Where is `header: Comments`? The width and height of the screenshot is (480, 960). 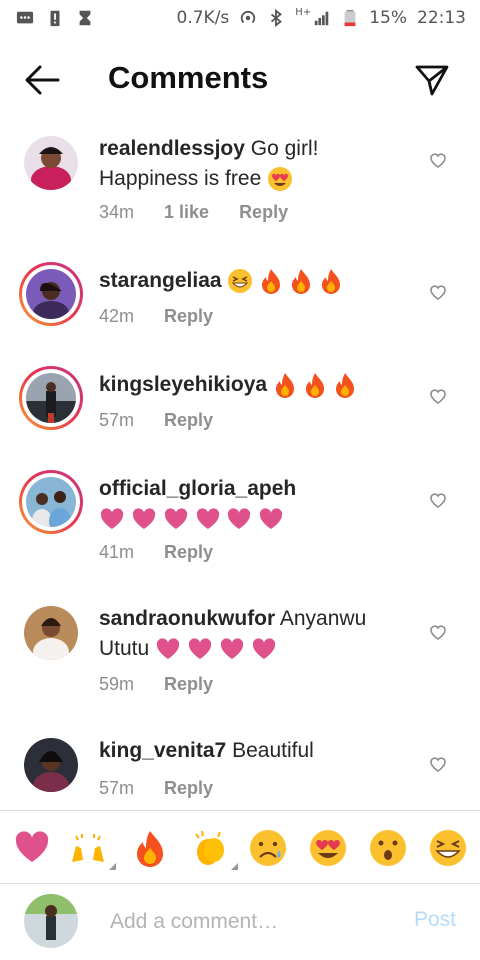
header: Comments is located at coordinates (240, 80).